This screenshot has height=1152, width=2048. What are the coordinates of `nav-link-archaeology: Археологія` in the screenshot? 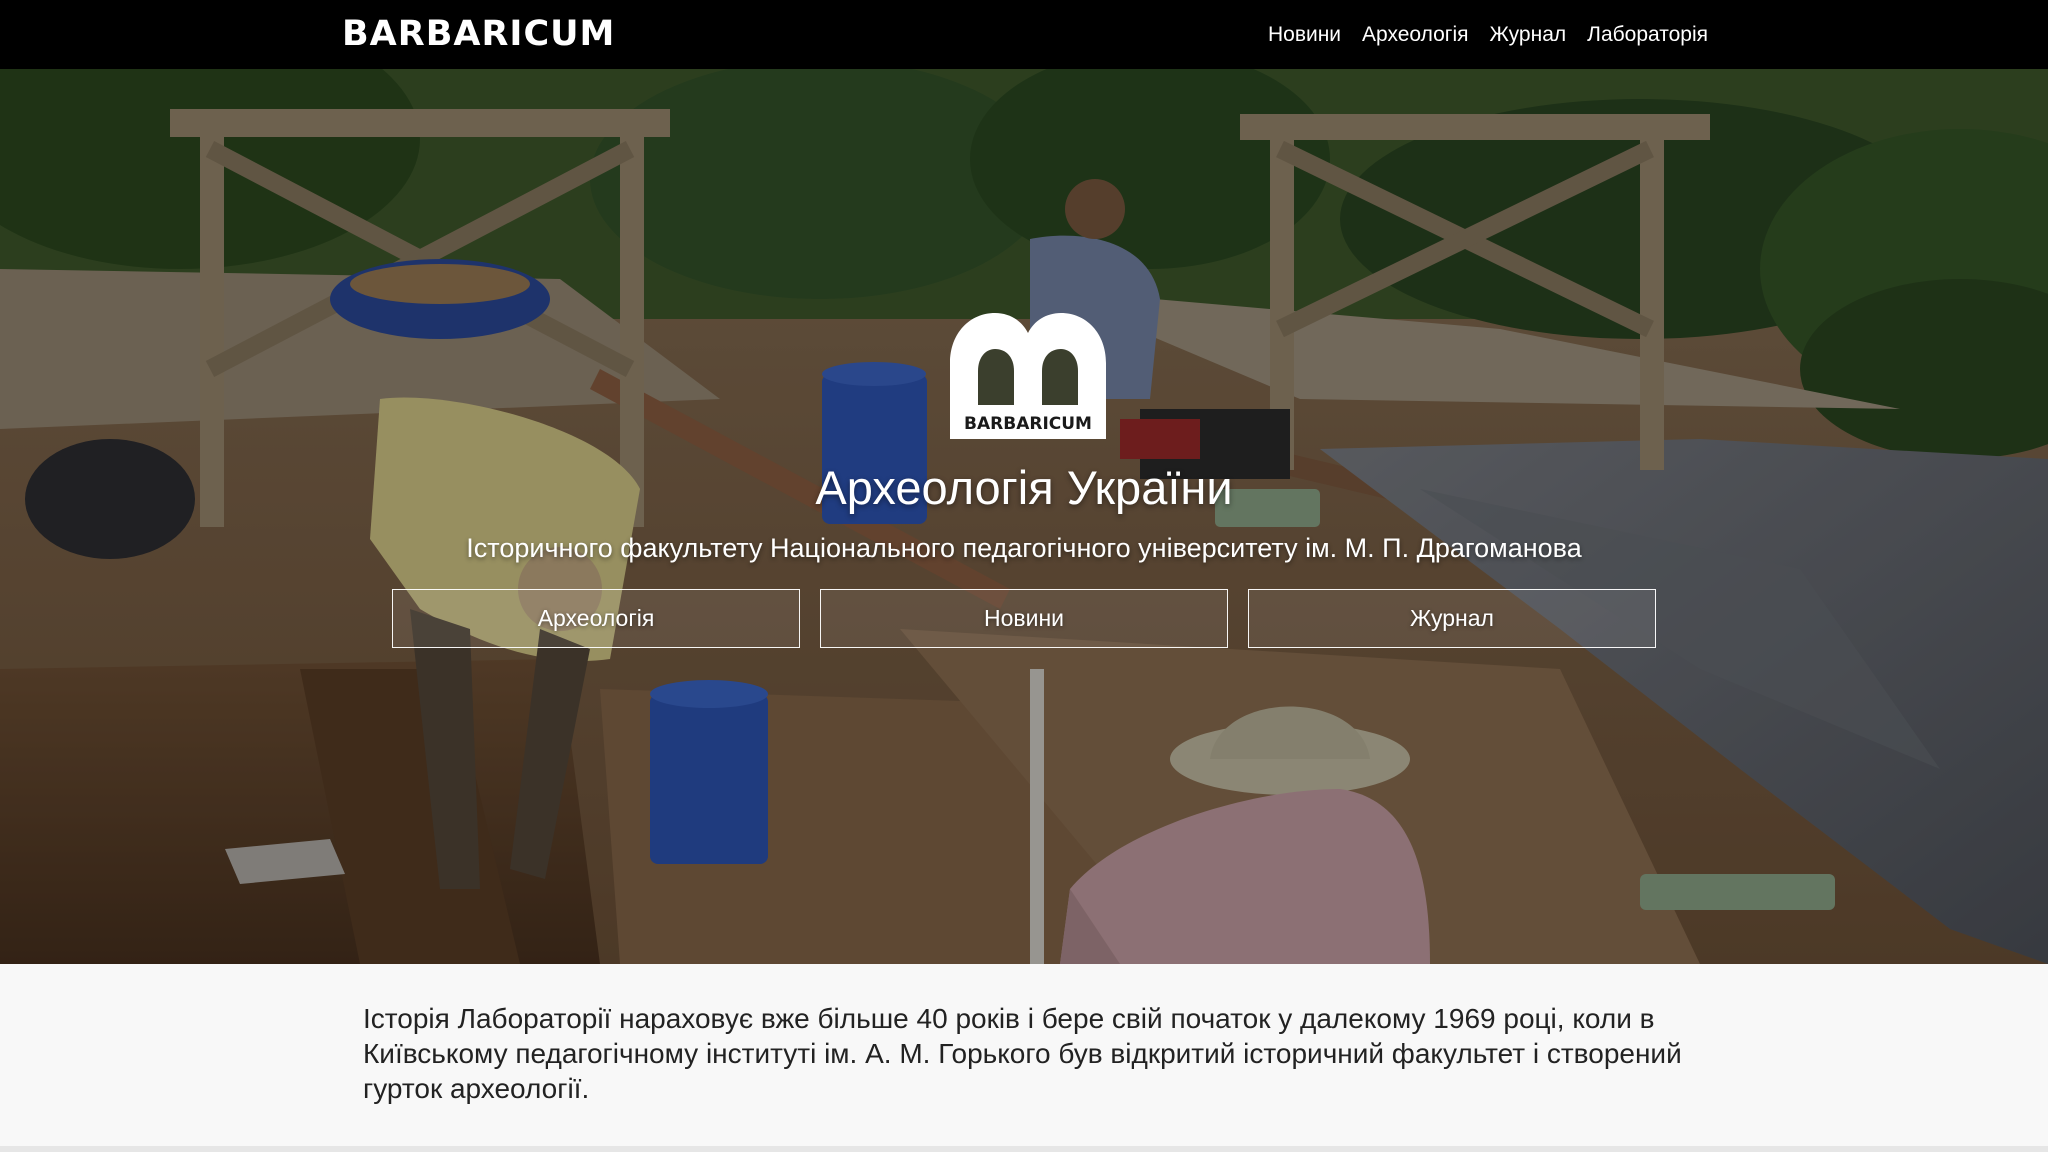 It's located at (1415, 35).